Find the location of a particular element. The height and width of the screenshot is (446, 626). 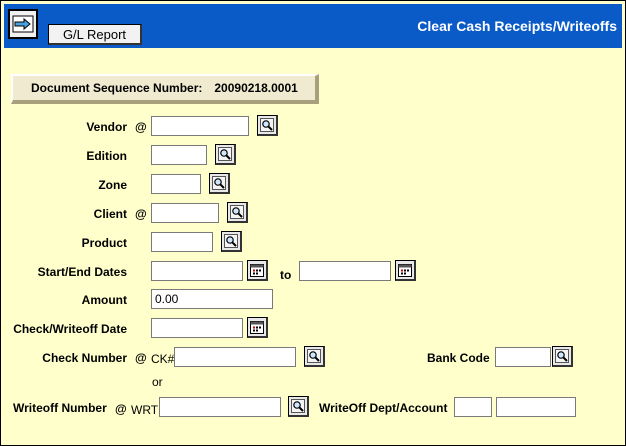

check-number-at-sign: @ is located at coordinates (141, 358).